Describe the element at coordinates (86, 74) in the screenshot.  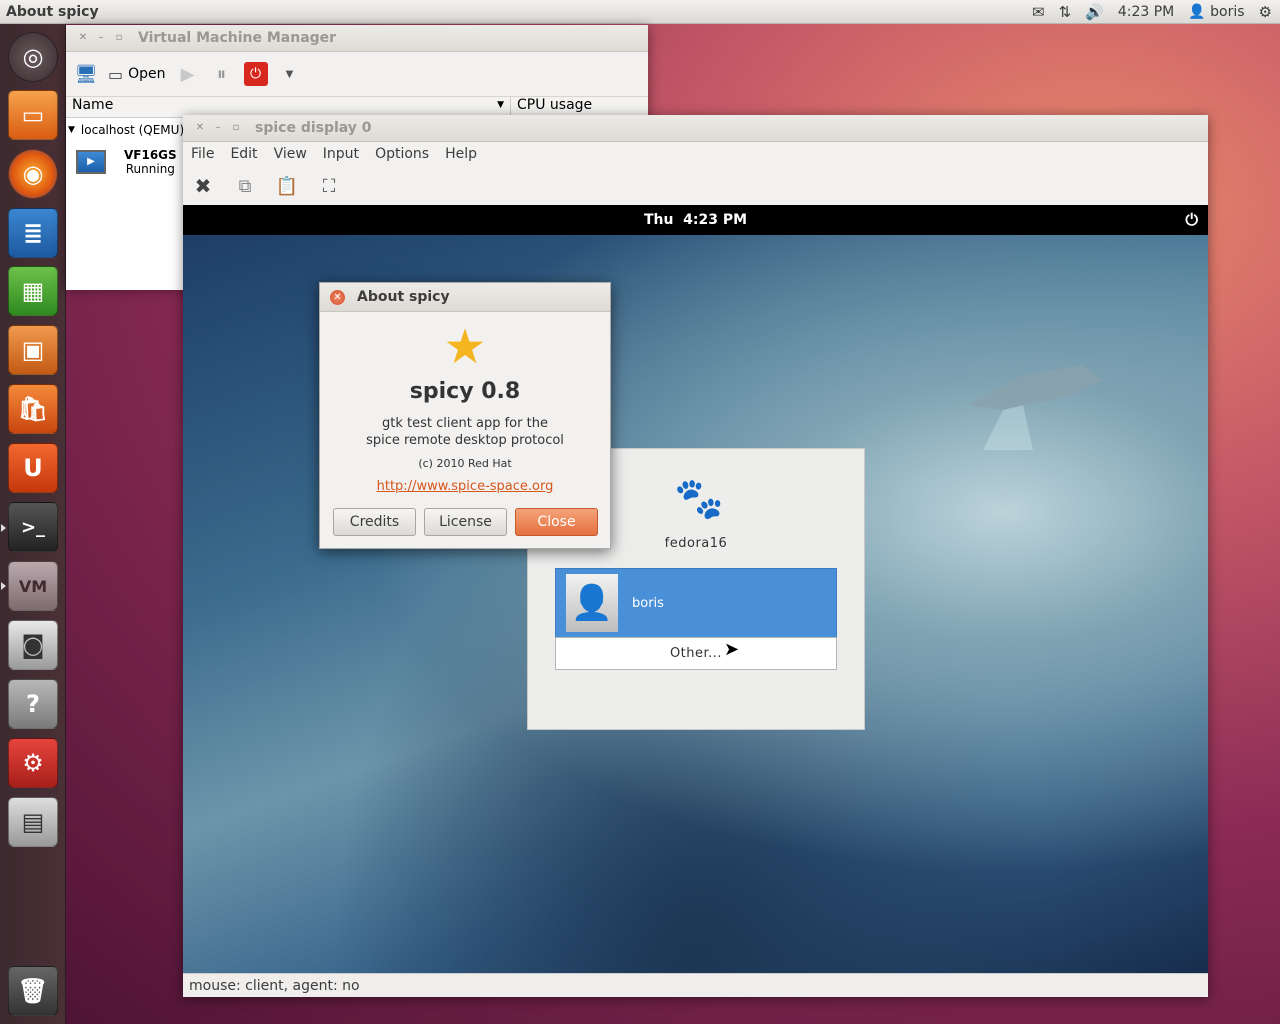
I see `new-vm-icon: 🖥` at that location.